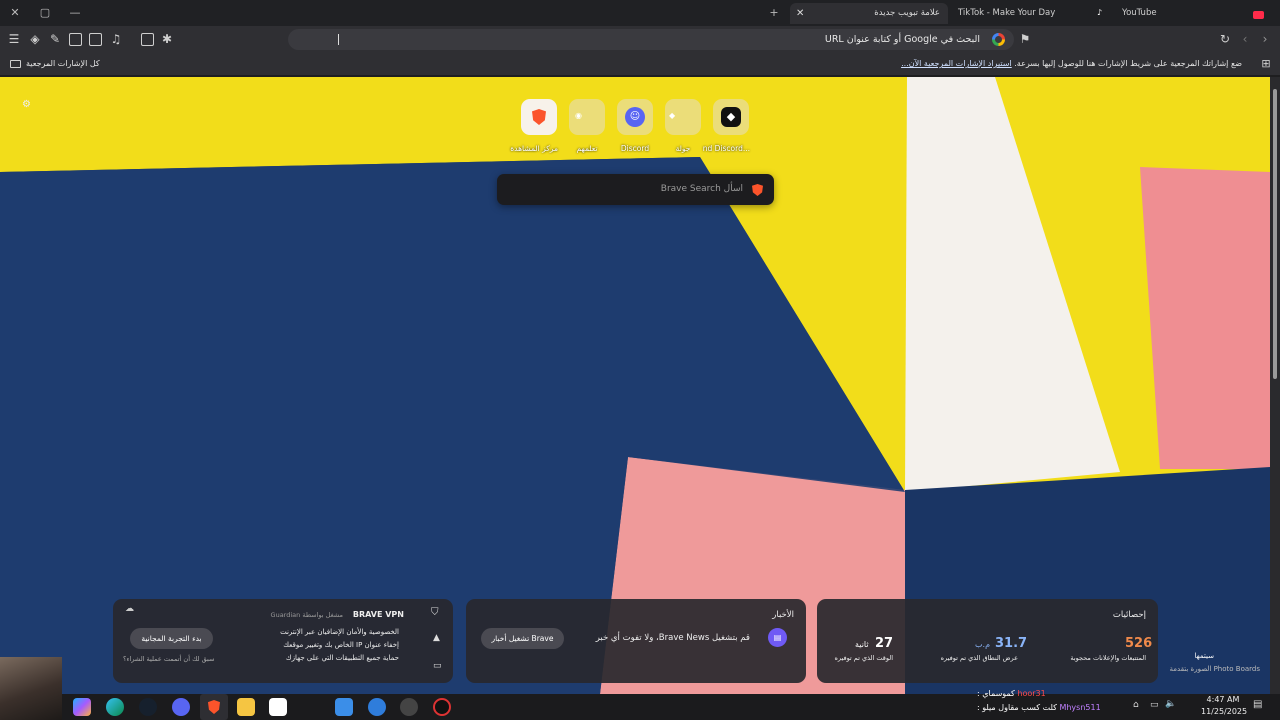 The image size is (1280, 720). Describe the element at coordinates (1266, 64) in the screenshot. I see `grid-icon: ⊞` at that location.